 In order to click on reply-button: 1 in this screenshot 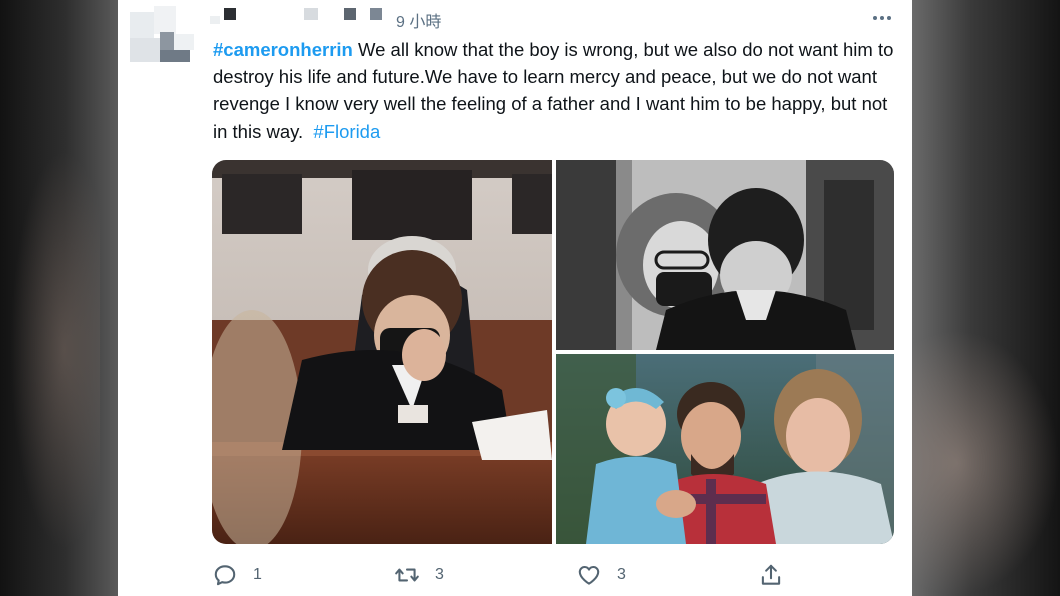, I will do `click(237, 575)`.